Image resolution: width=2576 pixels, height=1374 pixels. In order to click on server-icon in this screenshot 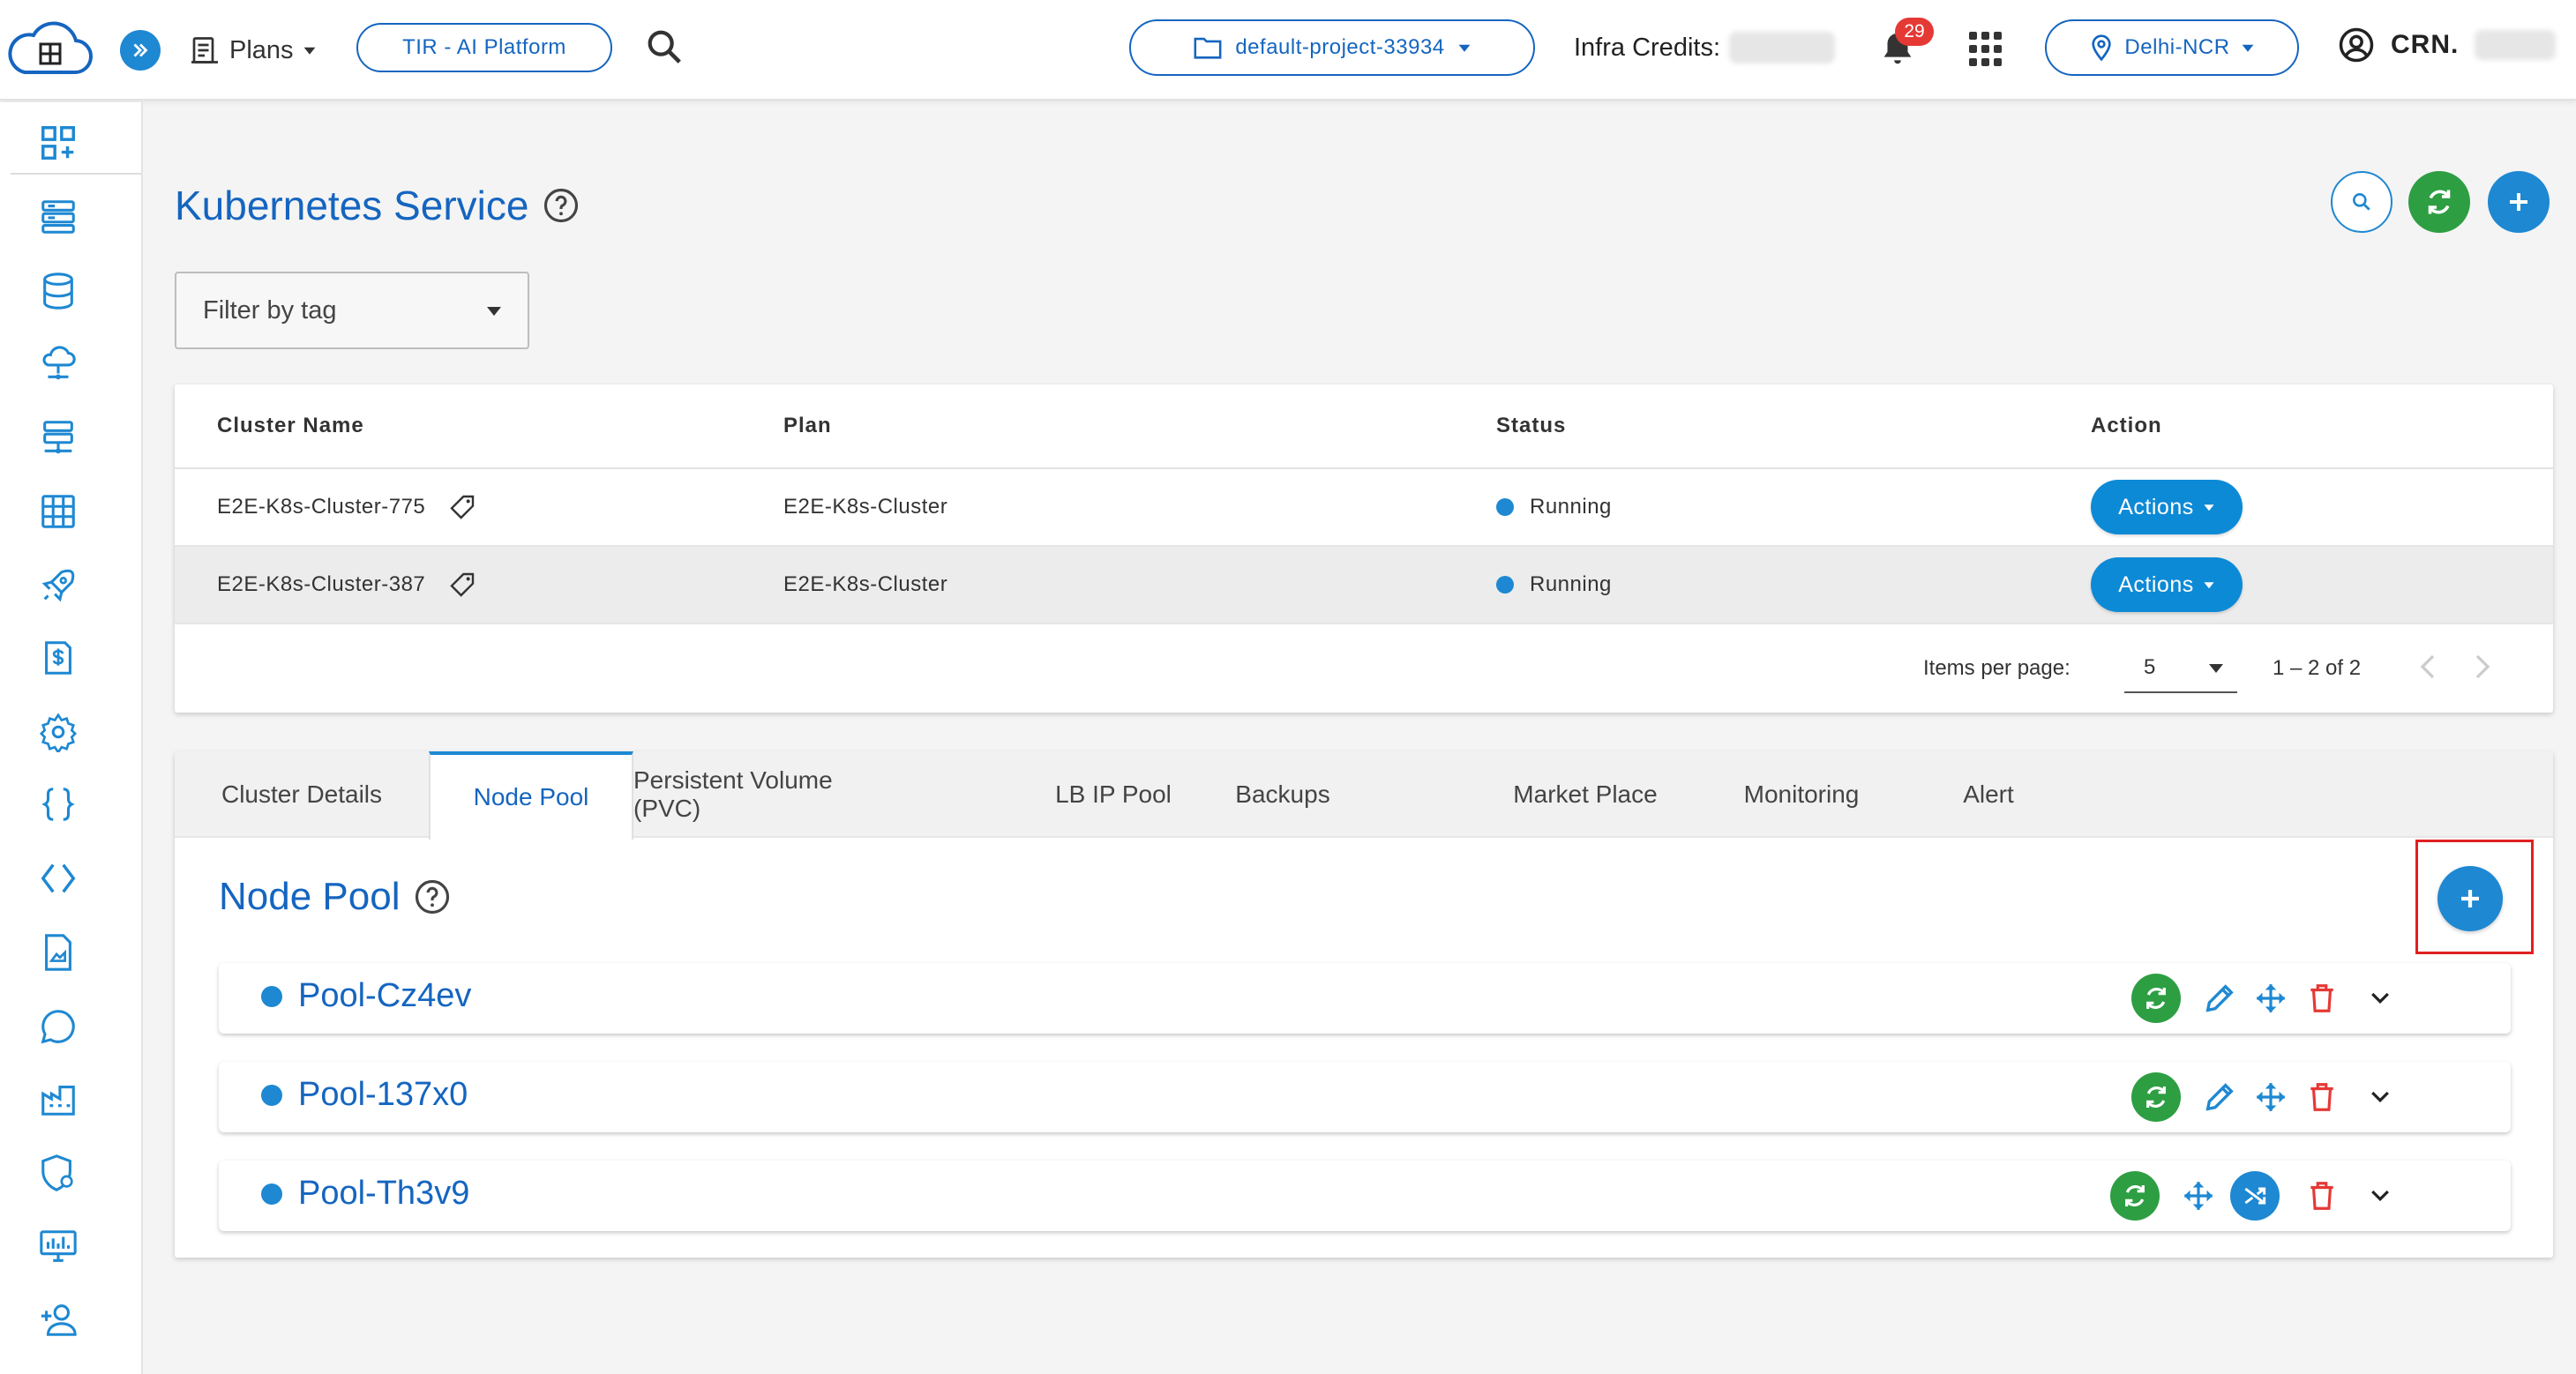, I will do `click(58, 217)`.